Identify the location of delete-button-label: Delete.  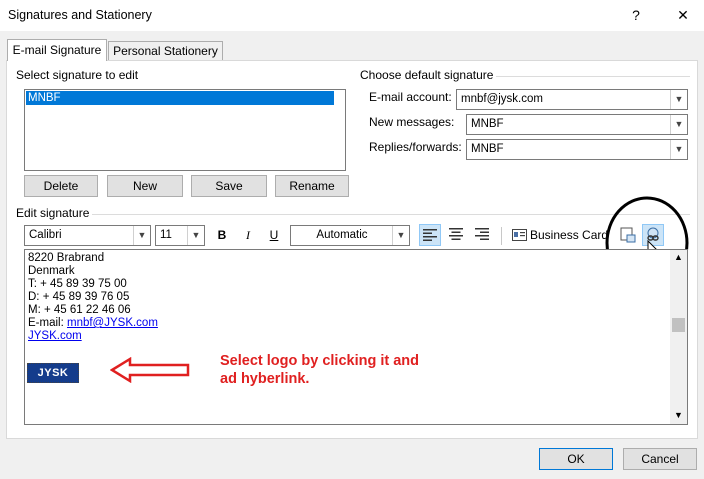
(61, 186).